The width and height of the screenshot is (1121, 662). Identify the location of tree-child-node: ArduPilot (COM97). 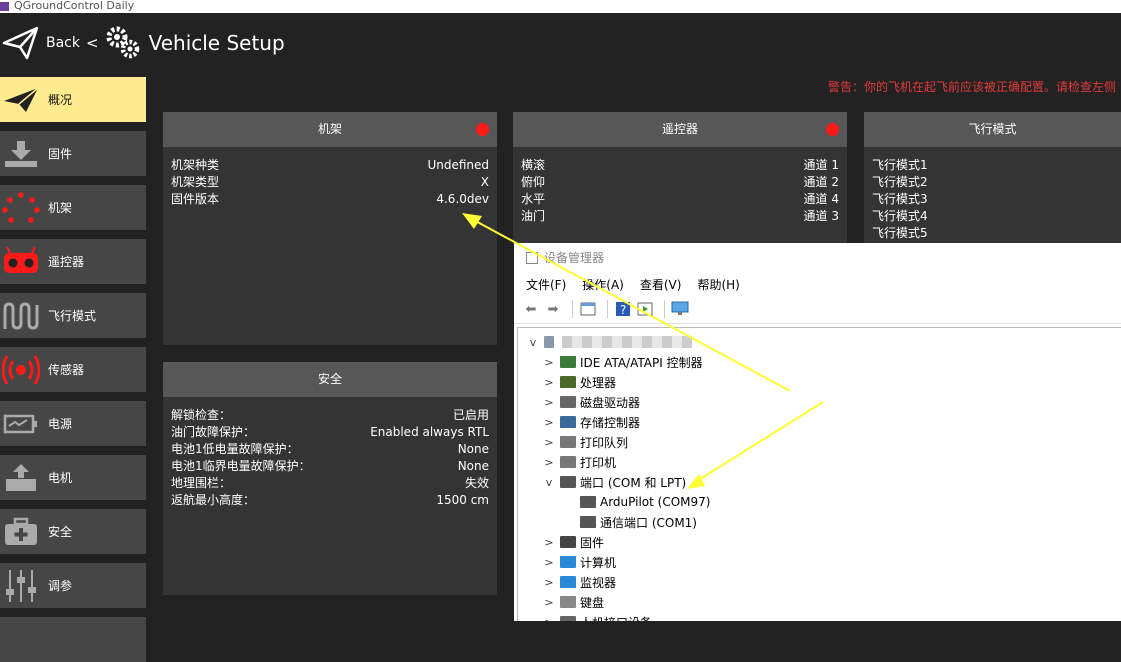
(643, 502).